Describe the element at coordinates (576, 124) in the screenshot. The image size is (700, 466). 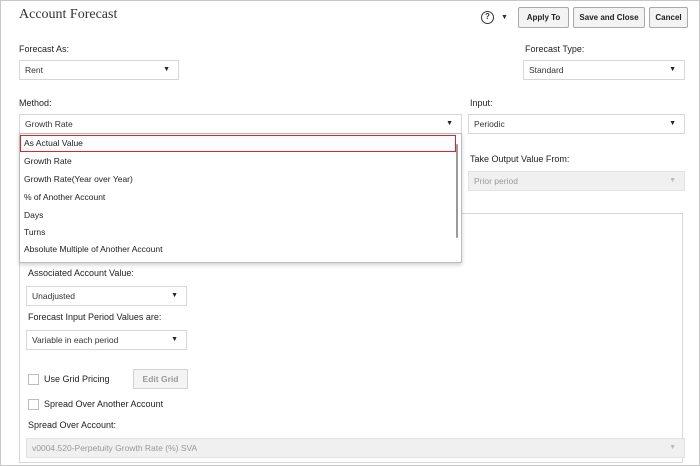
I see `input-select: Periodic ▼` at that location.